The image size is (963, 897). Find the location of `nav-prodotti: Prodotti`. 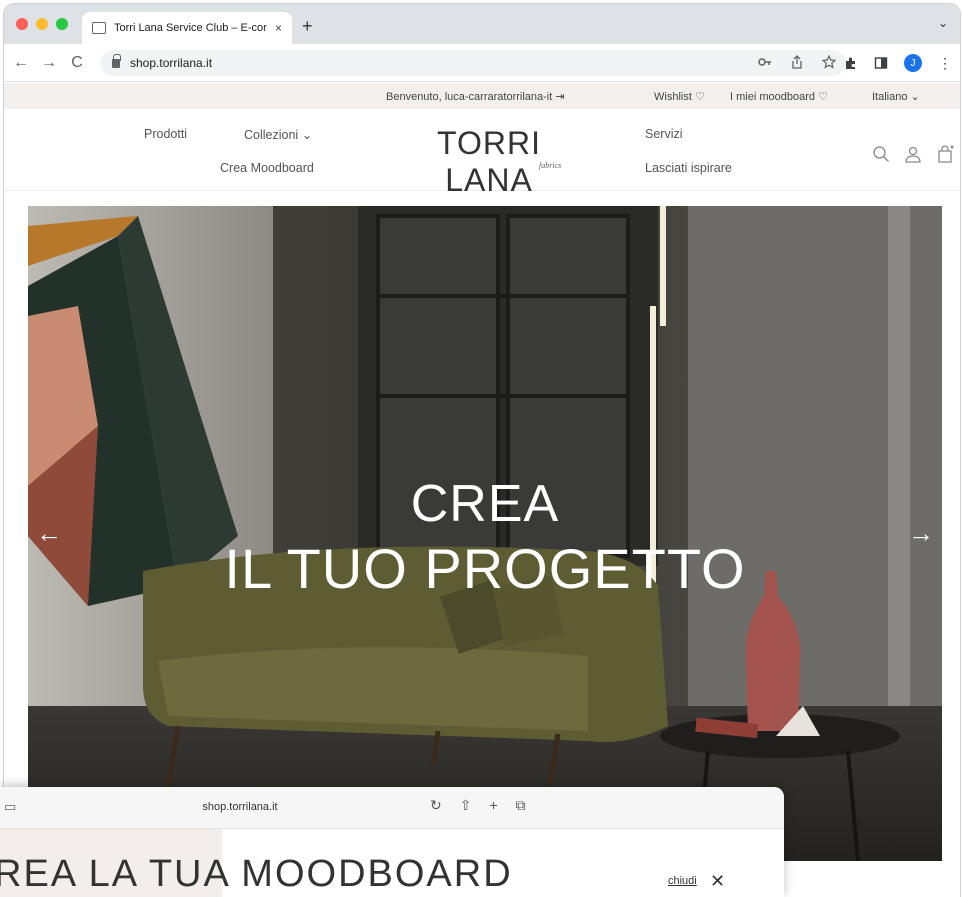

nav-prodotti: Prodotti is located at coordinates (165, 134).